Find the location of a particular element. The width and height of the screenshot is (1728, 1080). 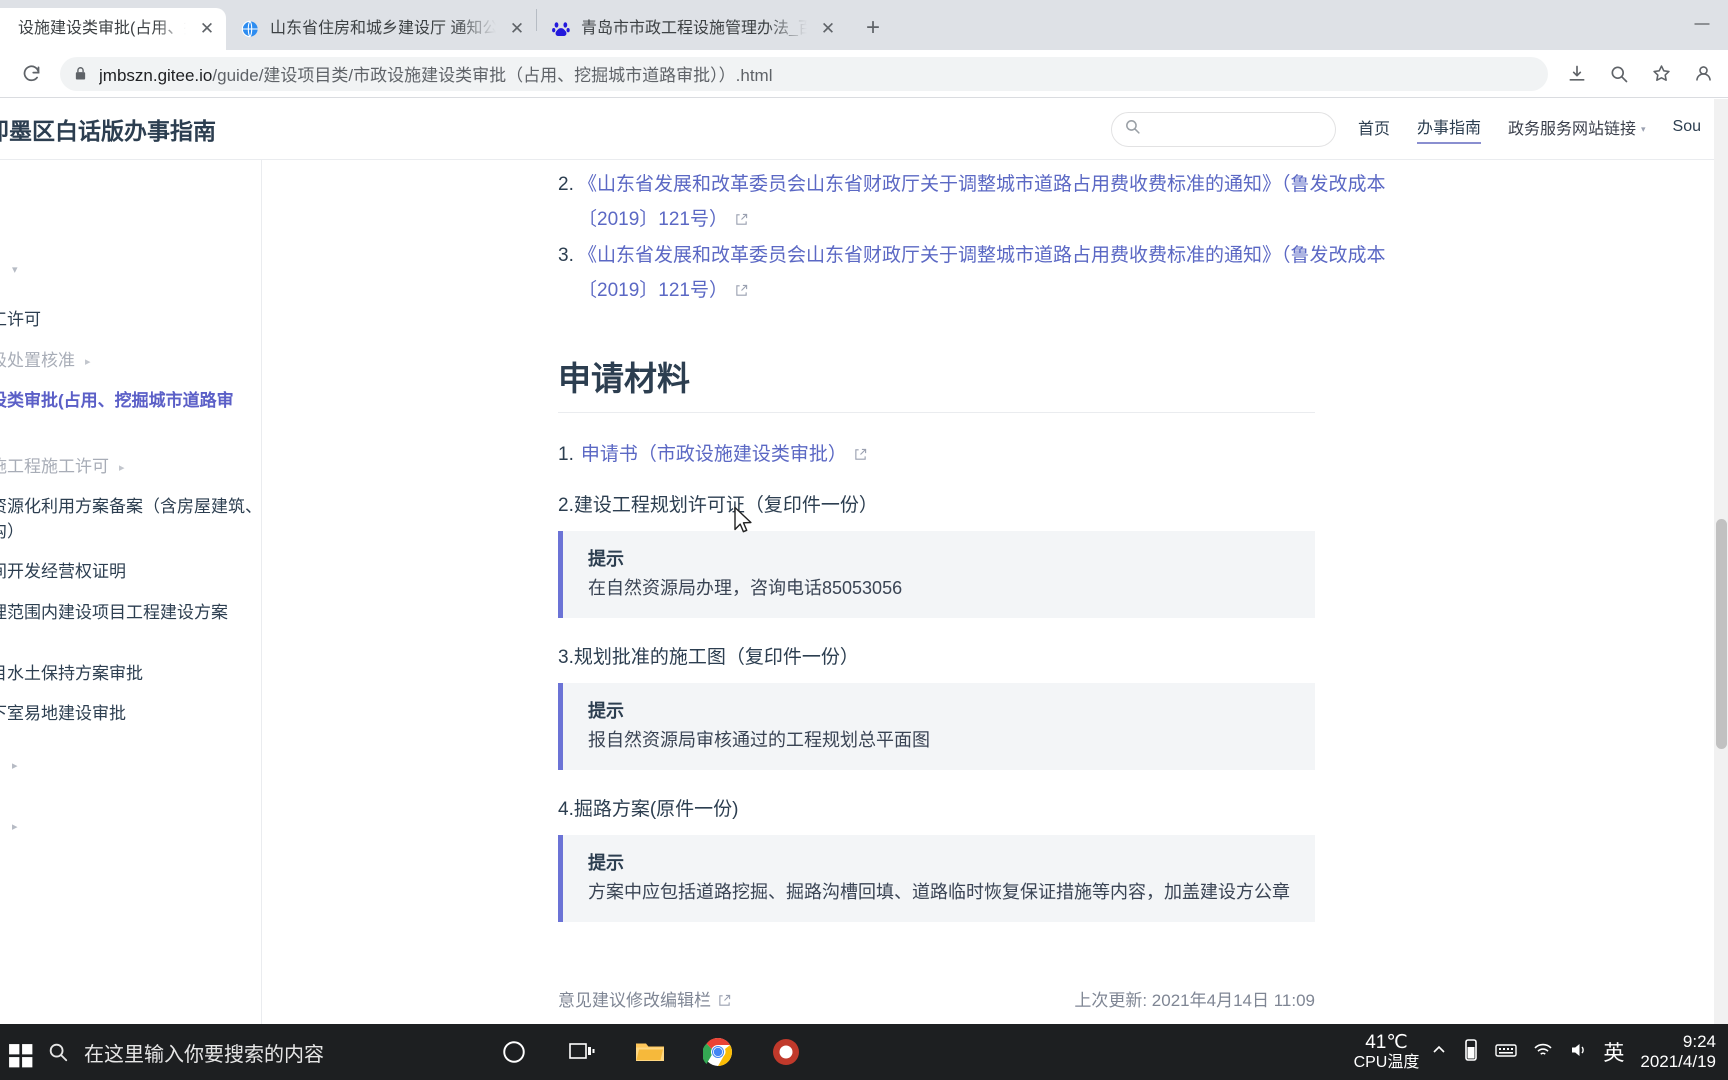

nav-link-source: Sou is located at coordinates (1687, 129).